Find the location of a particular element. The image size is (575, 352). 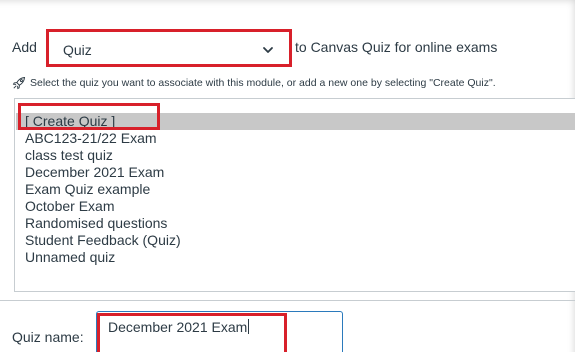

quiz-option: Student Feedback (Quiz) is located at coordinates (103, 240).